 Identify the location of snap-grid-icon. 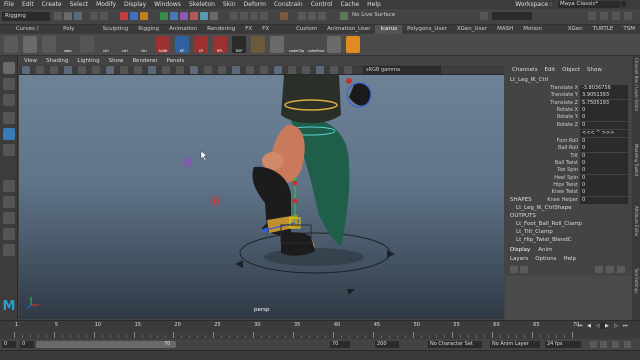
(234, 16).